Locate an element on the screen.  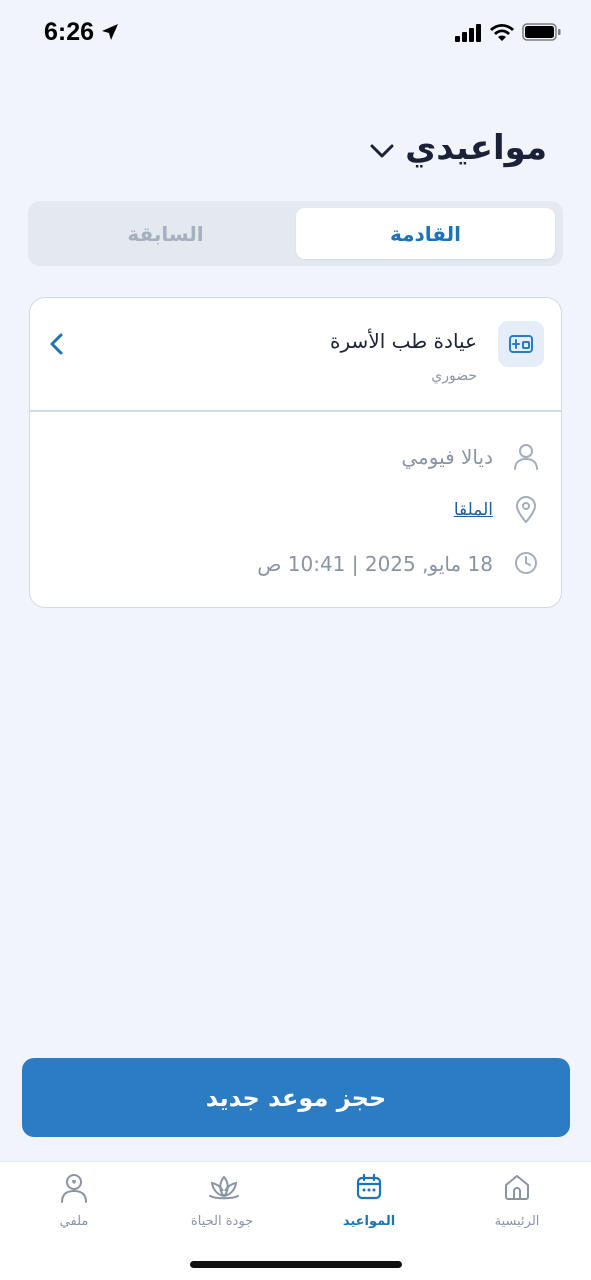
datetime-row: 18 مايو, 2025 | 10:41 ص is located at coordinates (309, 565).